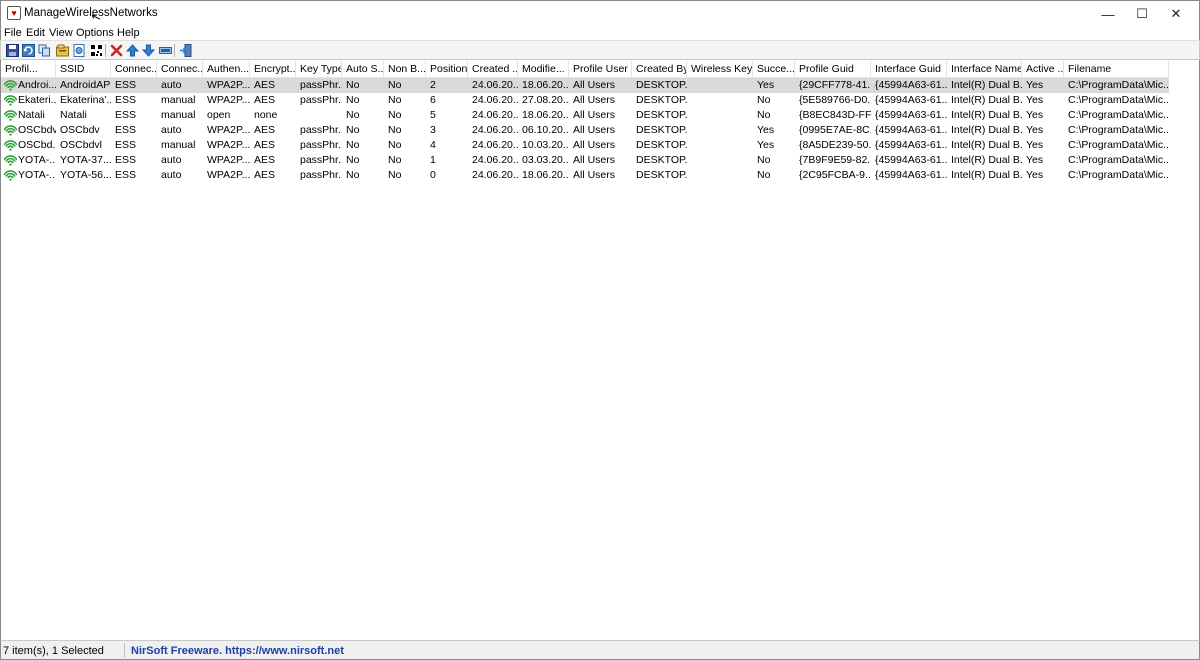  What do you see at coordinates (116, 50) in the screenshot?
I see `delete-icon` at bounding box center [116, 50].